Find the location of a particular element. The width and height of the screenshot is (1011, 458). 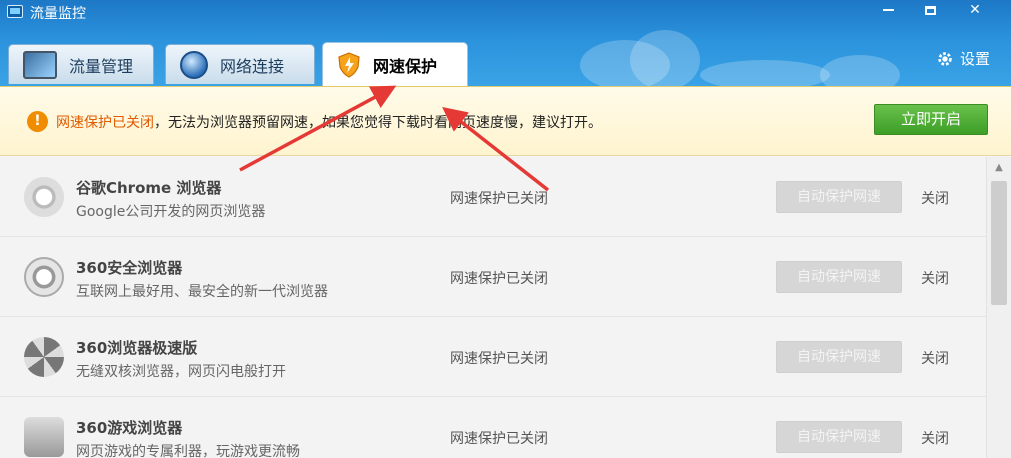

vertical-scrollbar: ▲ is located at coordinates (998, 307).